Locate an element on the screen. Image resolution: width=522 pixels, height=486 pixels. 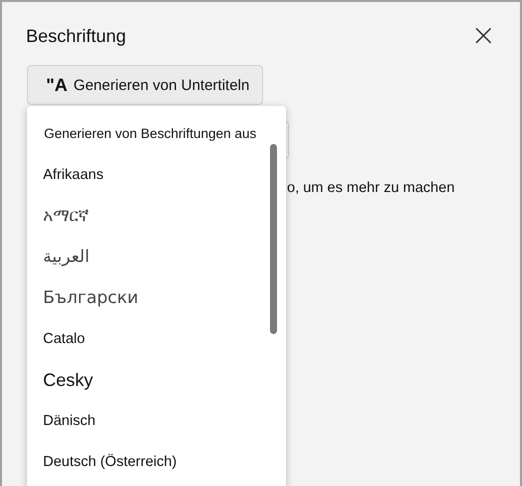
language-option: Cesky is located at coordinates (147, 380).